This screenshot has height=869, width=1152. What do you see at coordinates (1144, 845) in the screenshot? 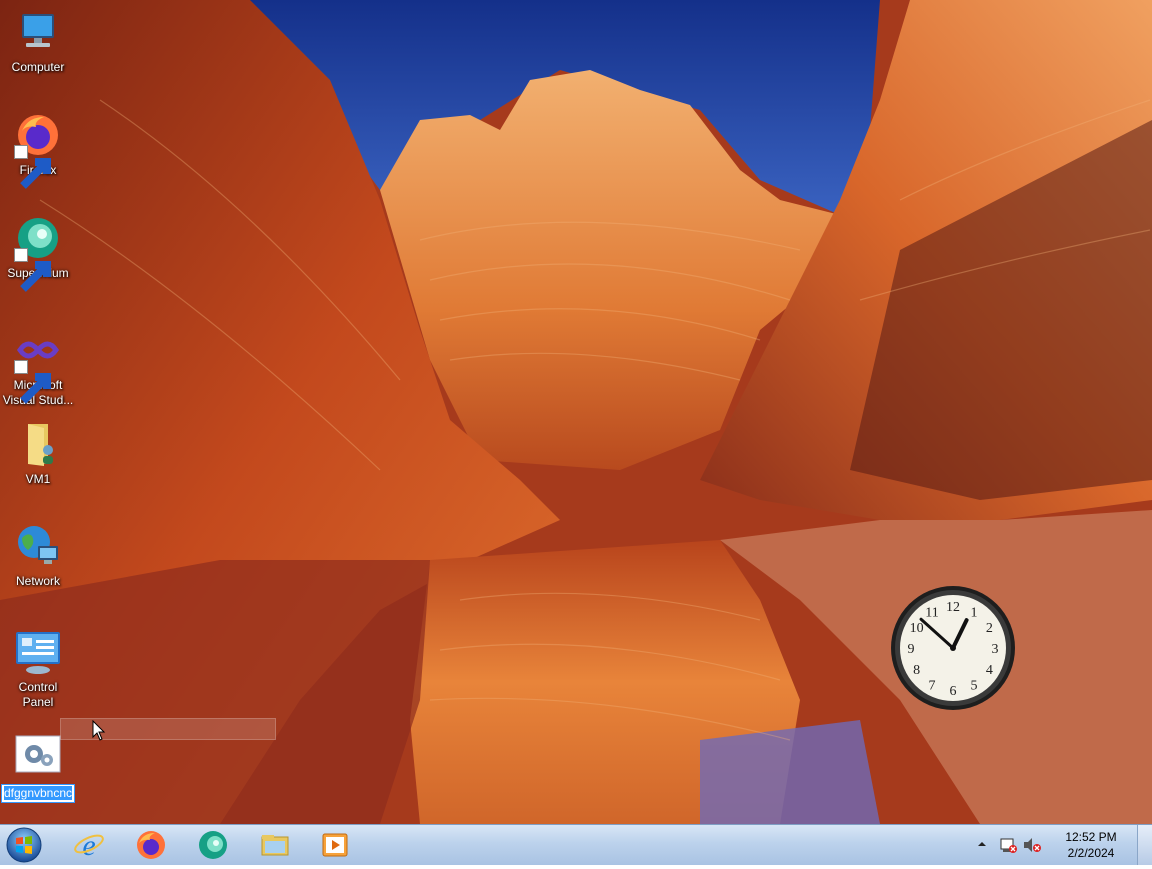
I see `show-desktop-button` at bounding box center [1144, 845].